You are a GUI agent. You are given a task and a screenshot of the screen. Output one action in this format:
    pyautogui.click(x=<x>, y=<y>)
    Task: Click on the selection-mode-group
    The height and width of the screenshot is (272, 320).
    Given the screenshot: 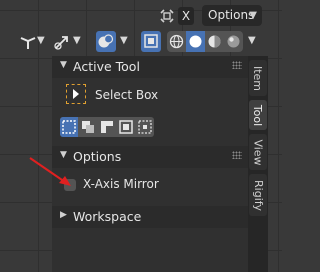 What is the action you would take?
    pyautogui.click(x=107, y=127)
    